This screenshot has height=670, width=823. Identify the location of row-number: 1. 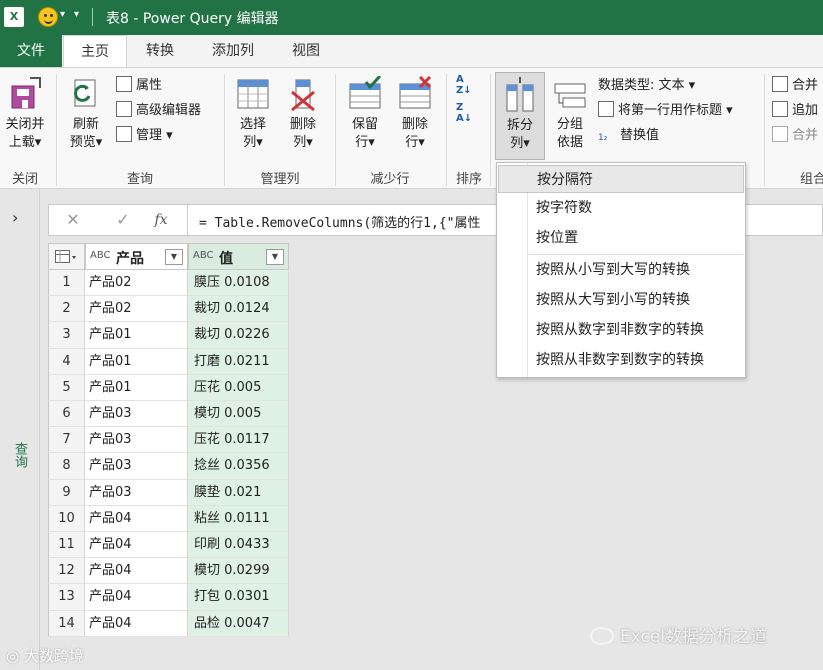
(66, 283).